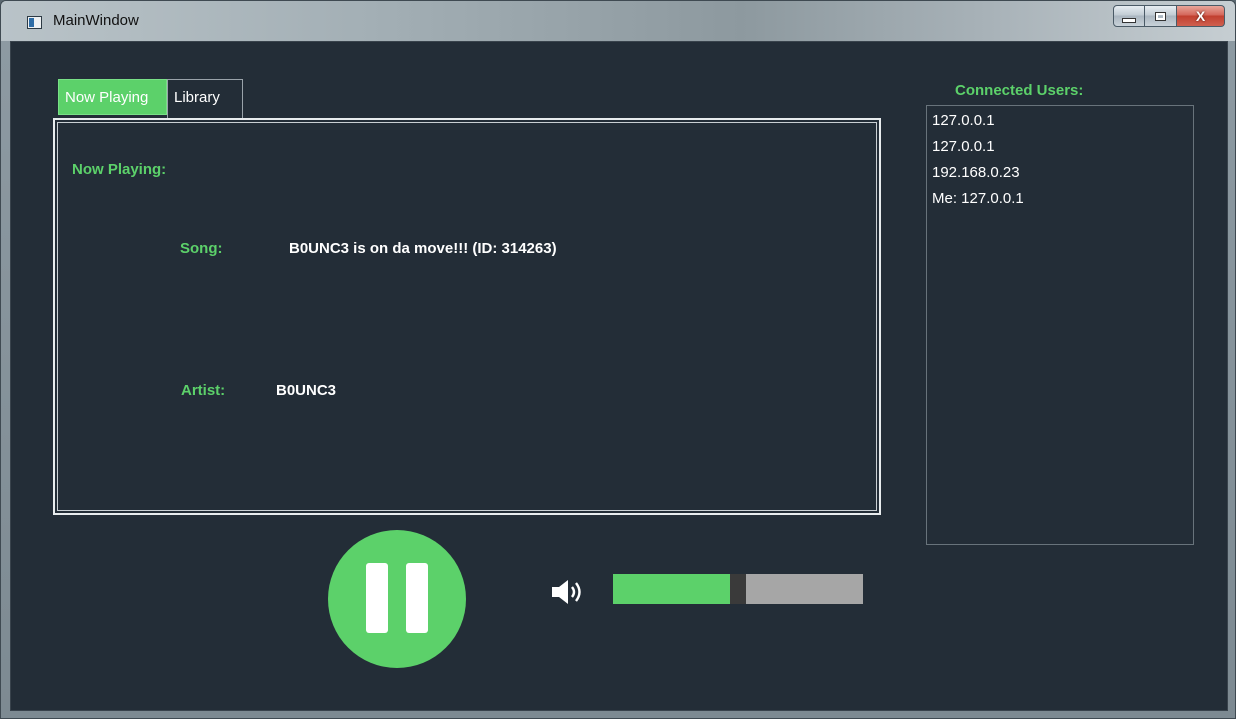 This screenshot has height=719, width=1236. I want to click on list-item: Me: 127.0.0.1, so click(1062, 202).